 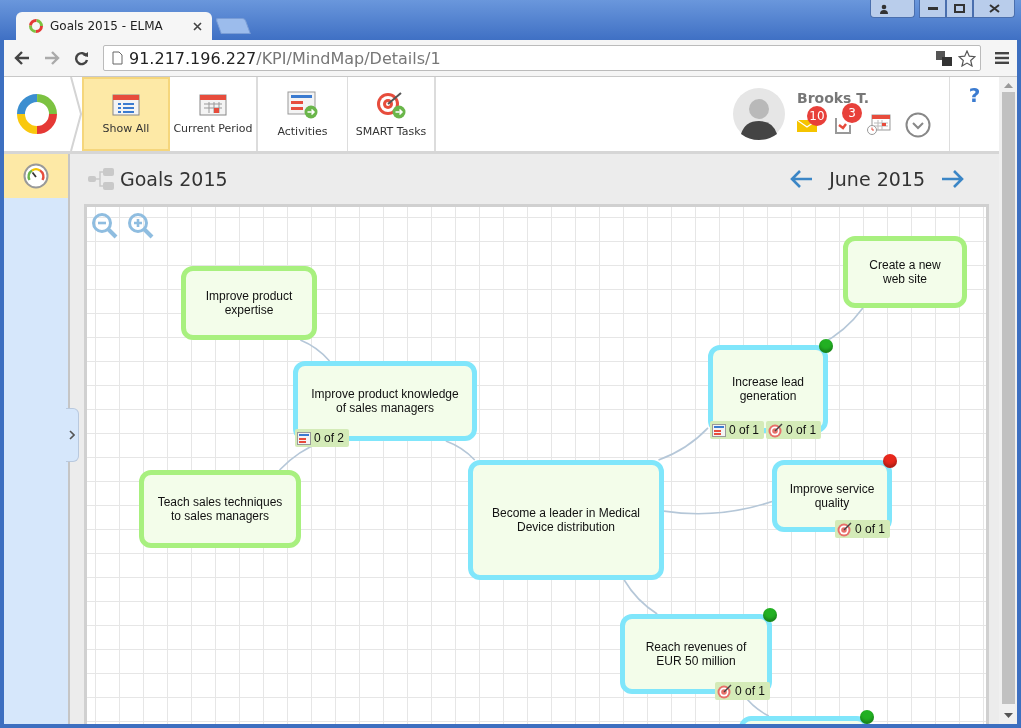 What do you see at coordinates (36, 26) in the screenshot?
I see `logo-icon` at bounding box center [36, 26].